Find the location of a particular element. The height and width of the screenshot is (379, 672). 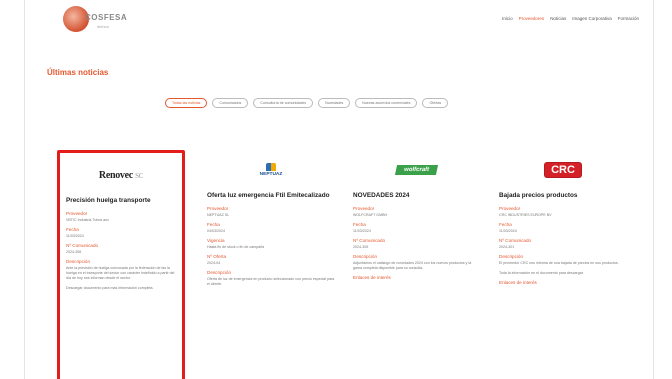

nav-inicio: Inicio is located at coordinates (507, 18).